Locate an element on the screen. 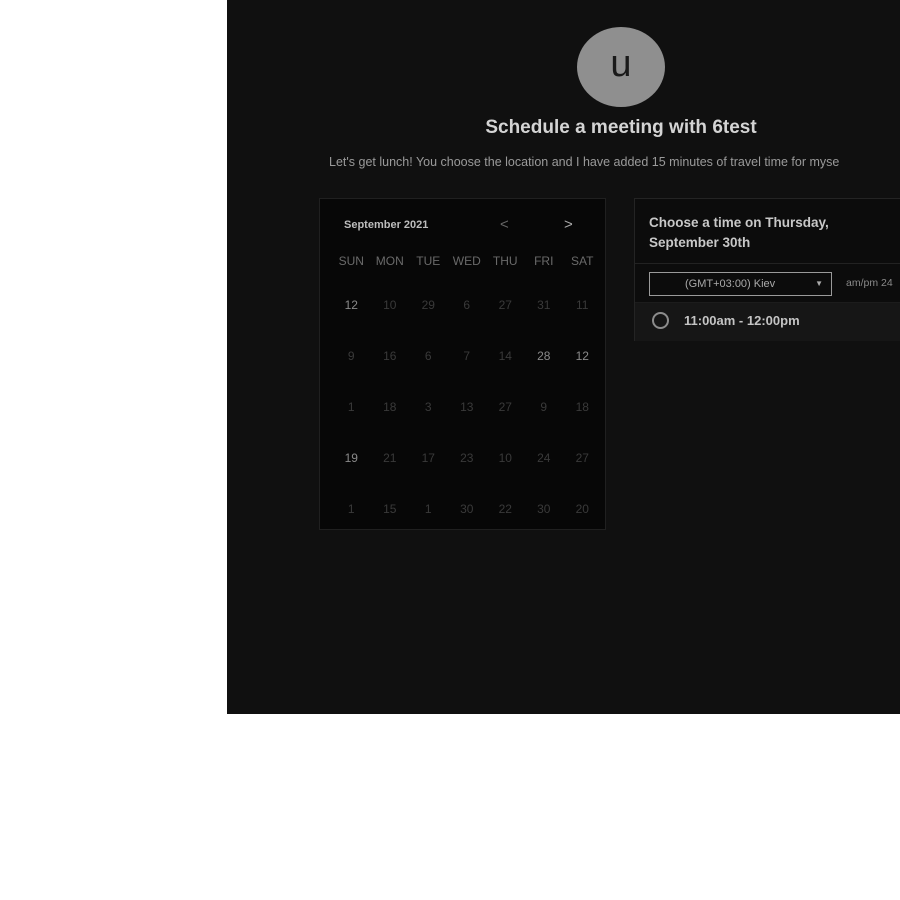 The image size is (900, 900). calendar-day: 20 is located at coordinates (582, 508).